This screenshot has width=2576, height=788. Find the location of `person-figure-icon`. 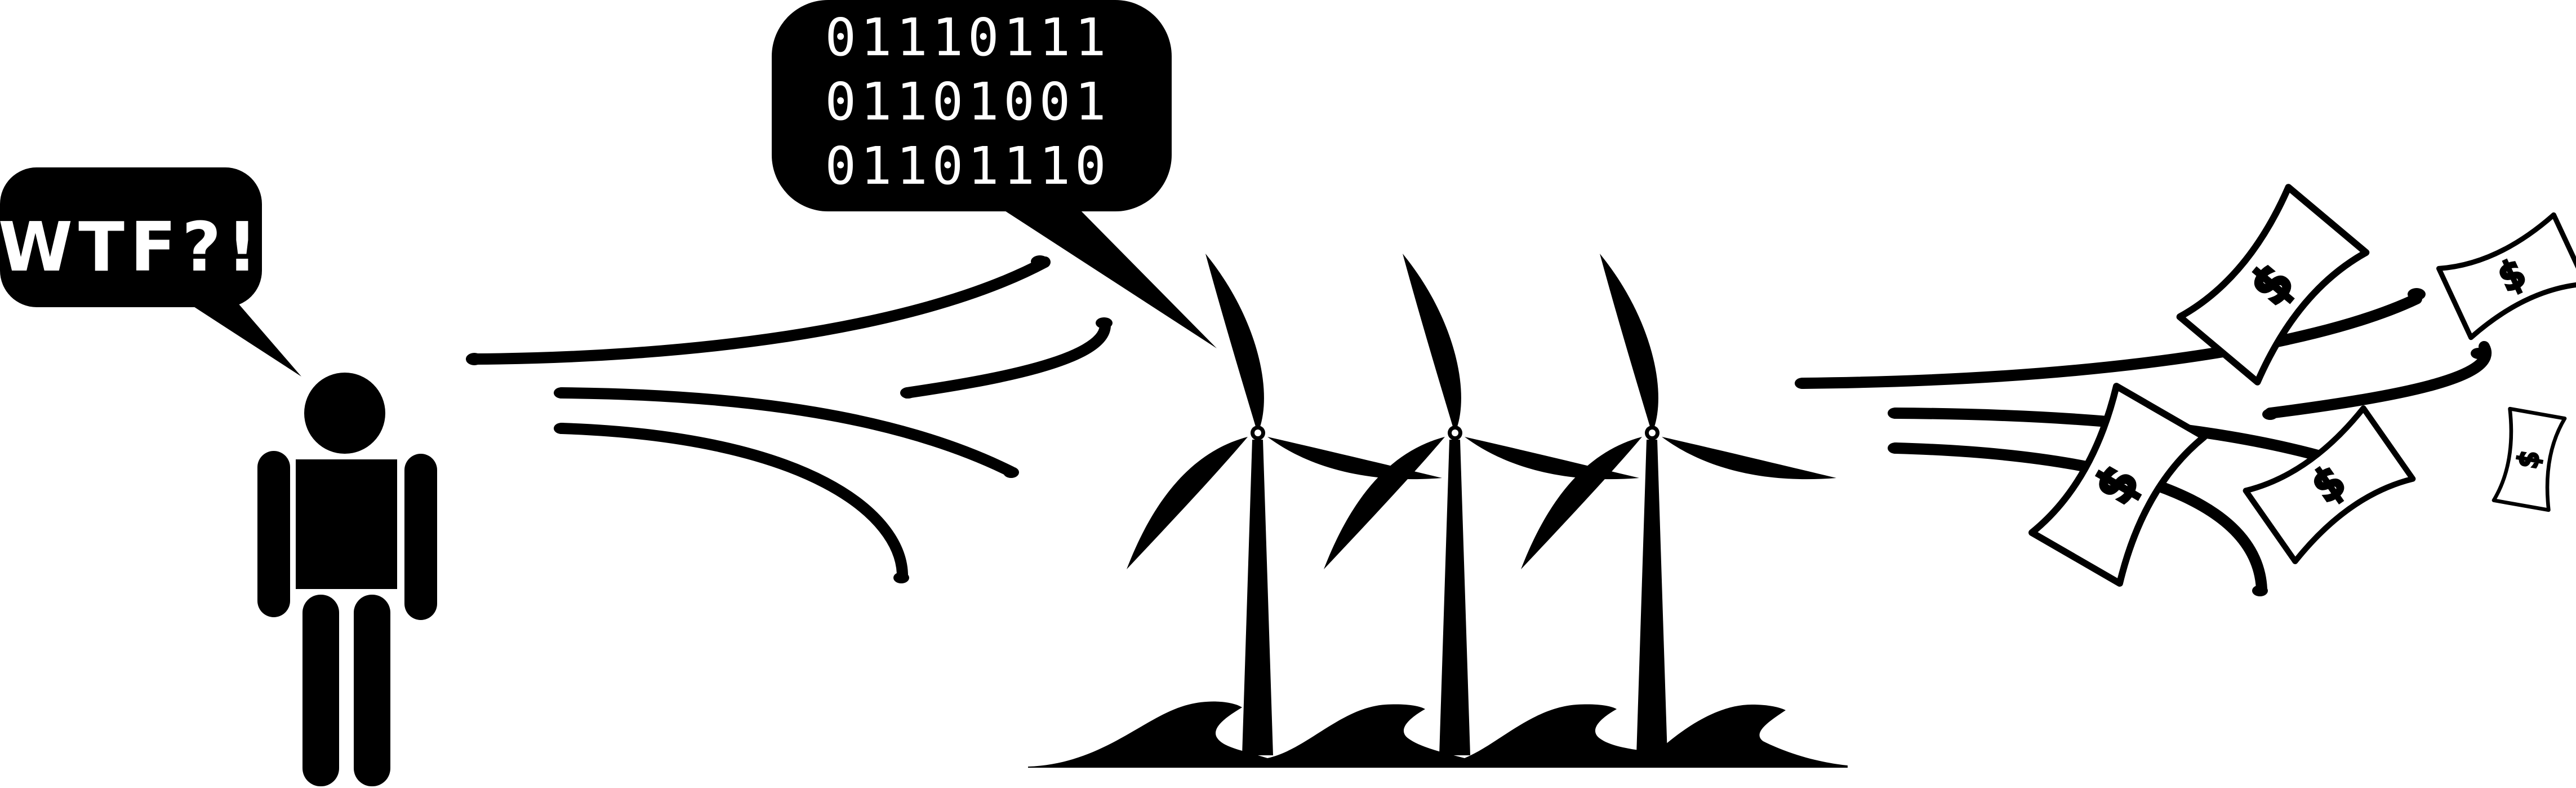

person-figure-icon is located at coordinates (347, 579).